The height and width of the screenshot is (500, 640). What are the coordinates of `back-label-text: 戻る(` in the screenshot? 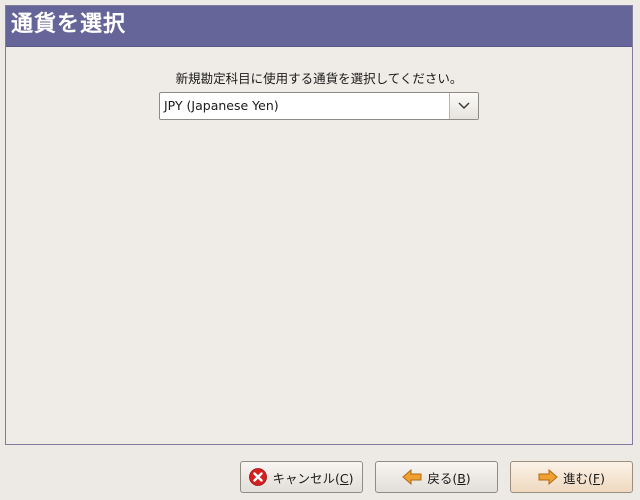 It's located at (442, 478).